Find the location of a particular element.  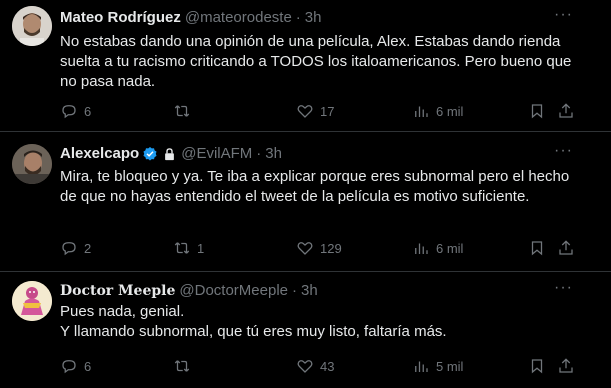

author-handle: @DoctorMeeple is located at coordinates (233, 291).